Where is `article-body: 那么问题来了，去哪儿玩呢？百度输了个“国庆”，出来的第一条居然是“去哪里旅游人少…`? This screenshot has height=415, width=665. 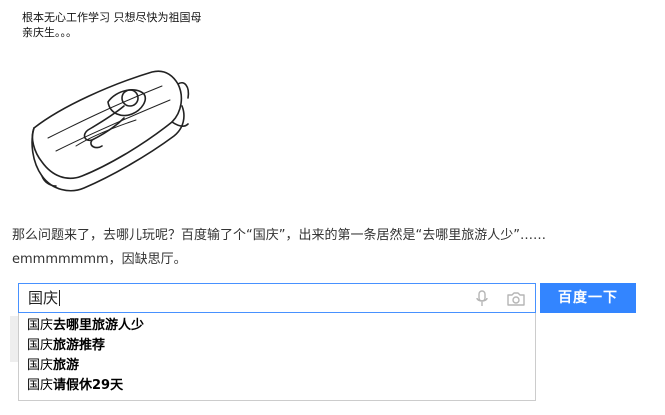
article-body: 那么问题来了，去哪儿玩呢？百度输了个“国庆”，出来的第一条居然是“去哪里旅游人少… is located at coordinates (332, 248).